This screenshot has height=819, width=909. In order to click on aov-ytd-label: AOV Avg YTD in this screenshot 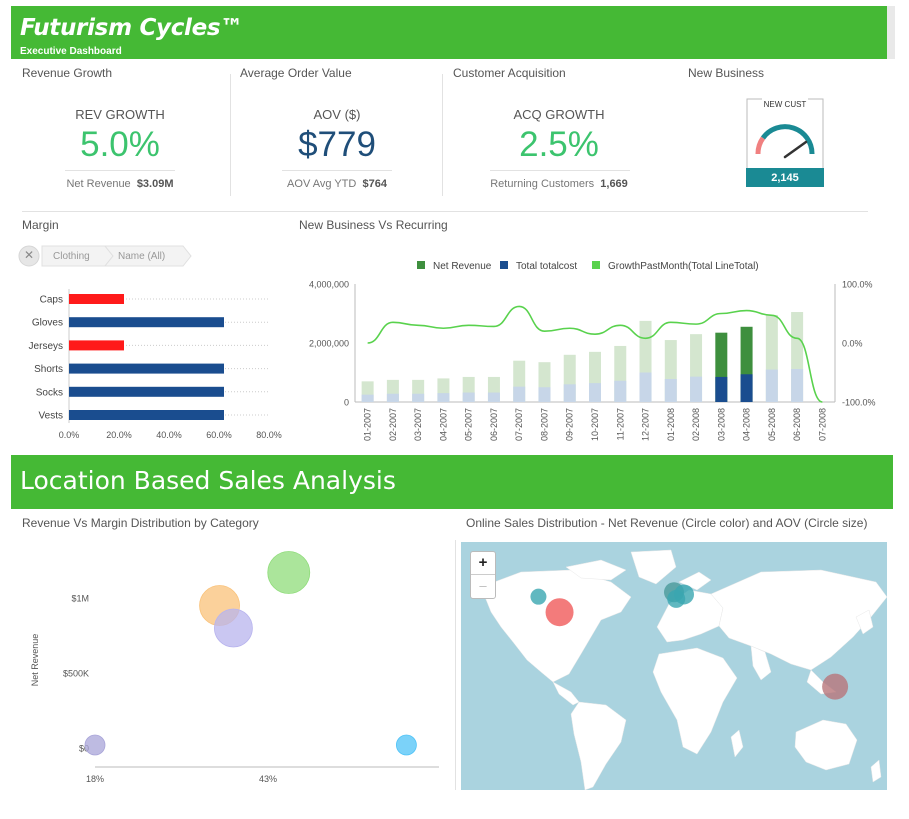, I will do `click(322, 184)`.